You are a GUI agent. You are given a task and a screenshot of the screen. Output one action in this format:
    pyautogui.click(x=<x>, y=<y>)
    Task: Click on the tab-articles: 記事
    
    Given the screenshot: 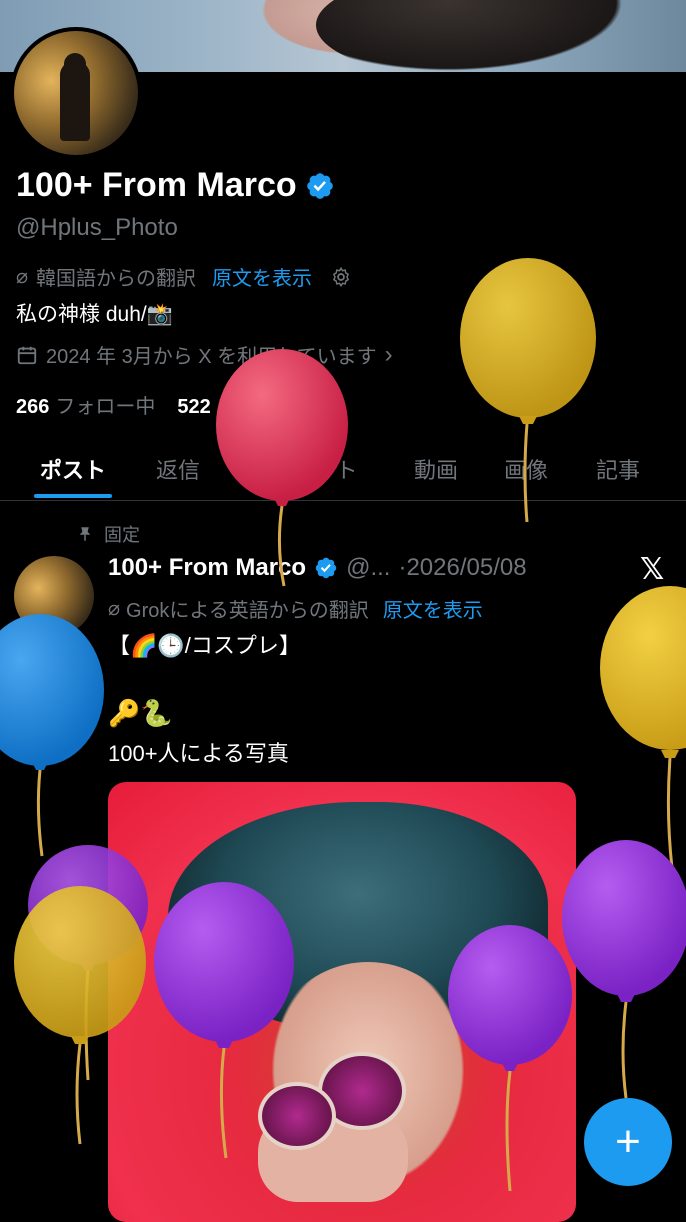 What is the action you would take?
    pyautogui.click(x=618, y=469)
    